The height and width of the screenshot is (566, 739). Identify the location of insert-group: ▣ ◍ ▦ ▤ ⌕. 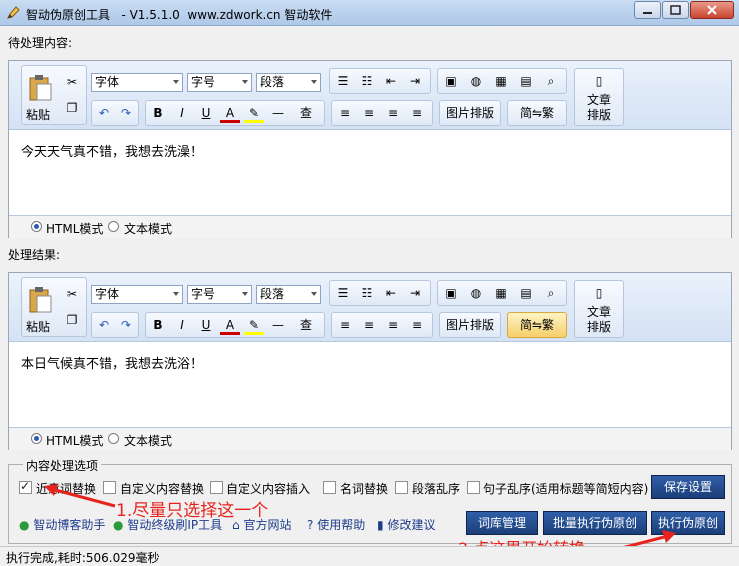
(502, 293).